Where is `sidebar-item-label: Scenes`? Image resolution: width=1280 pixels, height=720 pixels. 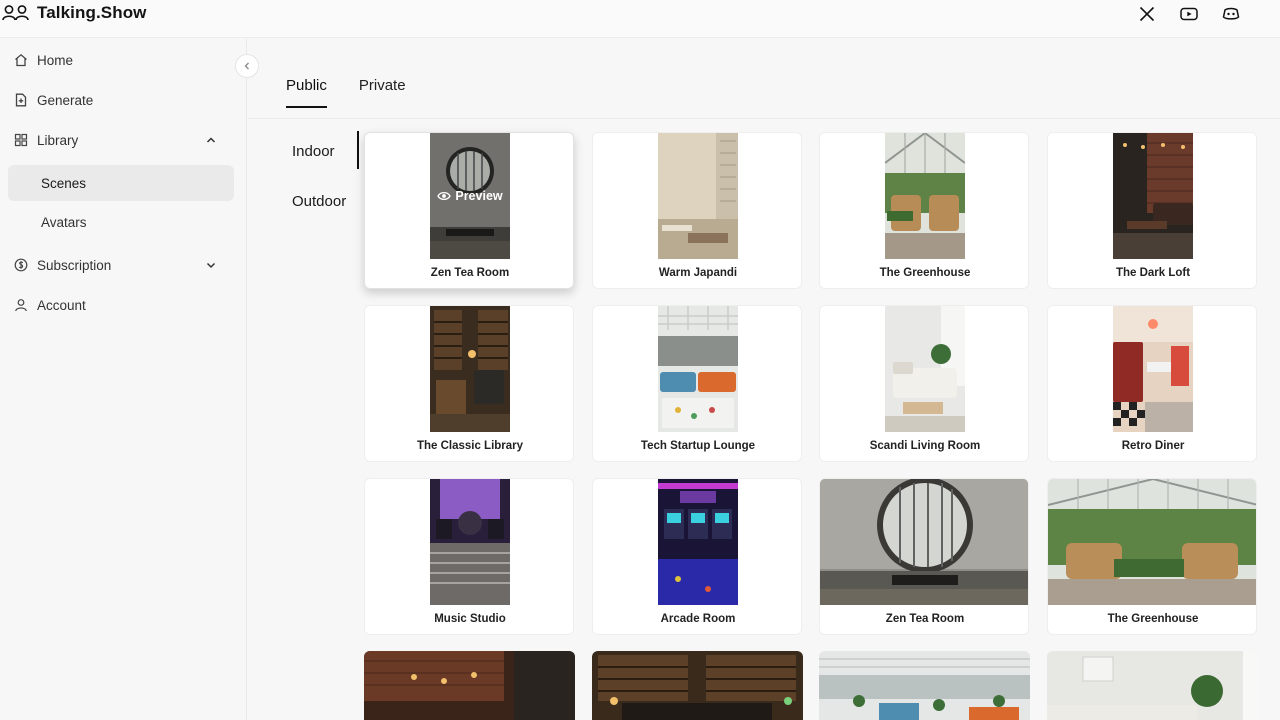
sidebar-item-label: Scenes is located at coordinates (64, 183).